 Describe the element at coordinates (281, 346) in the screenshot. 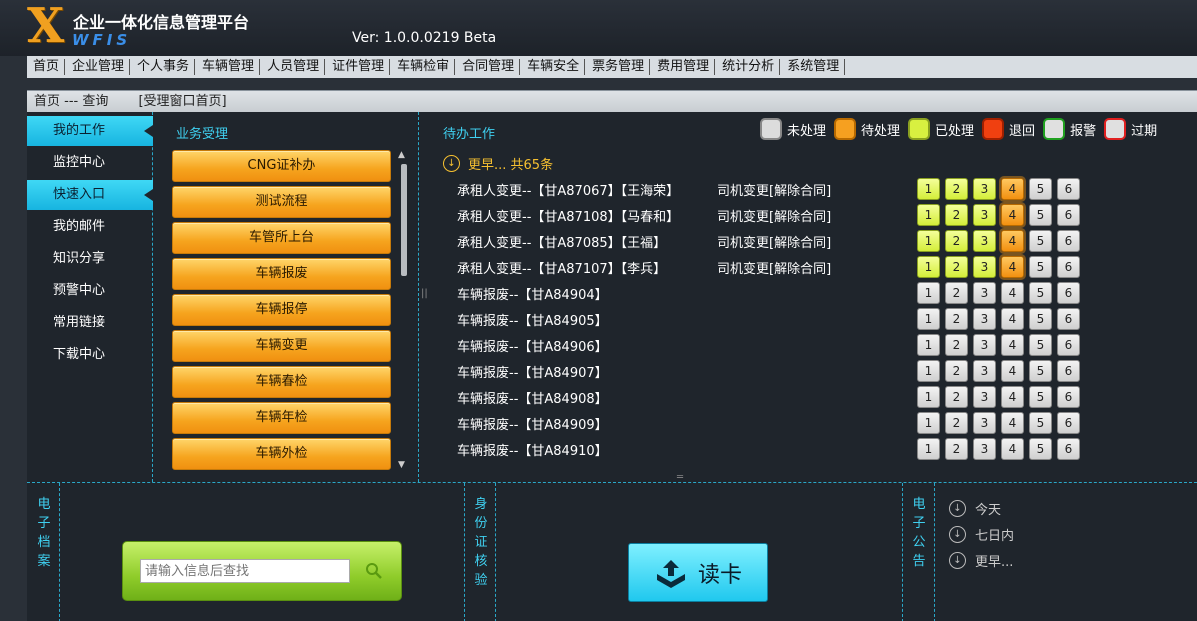

I see `business-button-vehicle-change: 车辆变更` at that location.